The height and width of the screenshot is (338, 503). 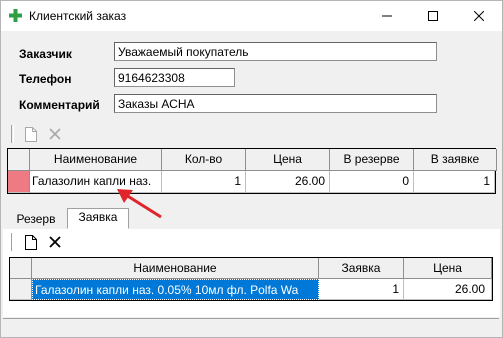 I want to click on cell-order: 1, so click(x=361, y=289).